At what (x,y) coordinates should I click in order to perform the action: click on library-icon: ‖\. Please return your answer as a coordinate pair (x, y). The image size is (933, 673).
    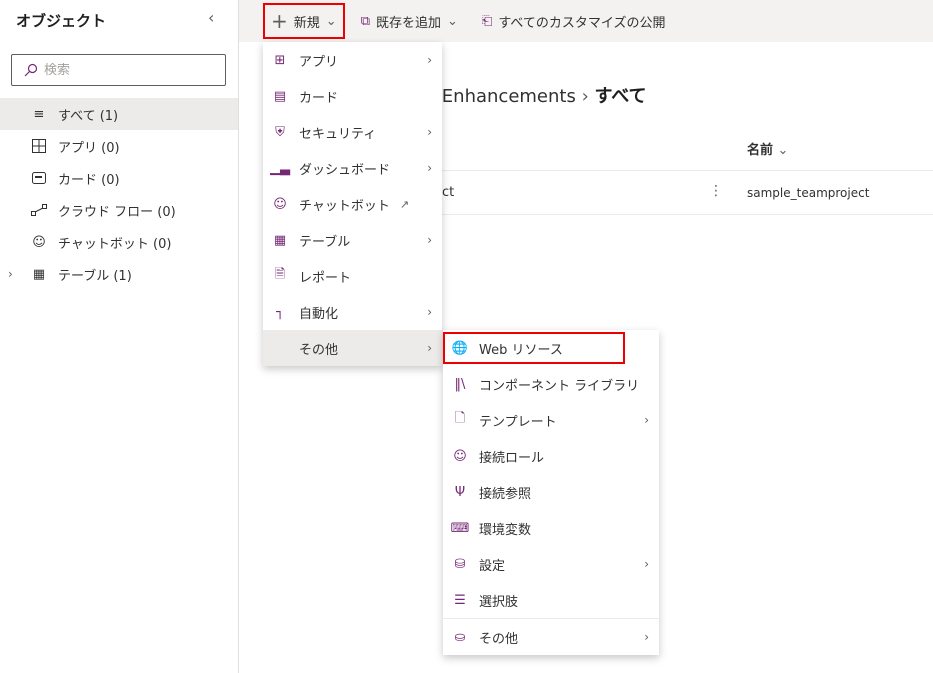
    Looking at the image, I should click on (460, 384).